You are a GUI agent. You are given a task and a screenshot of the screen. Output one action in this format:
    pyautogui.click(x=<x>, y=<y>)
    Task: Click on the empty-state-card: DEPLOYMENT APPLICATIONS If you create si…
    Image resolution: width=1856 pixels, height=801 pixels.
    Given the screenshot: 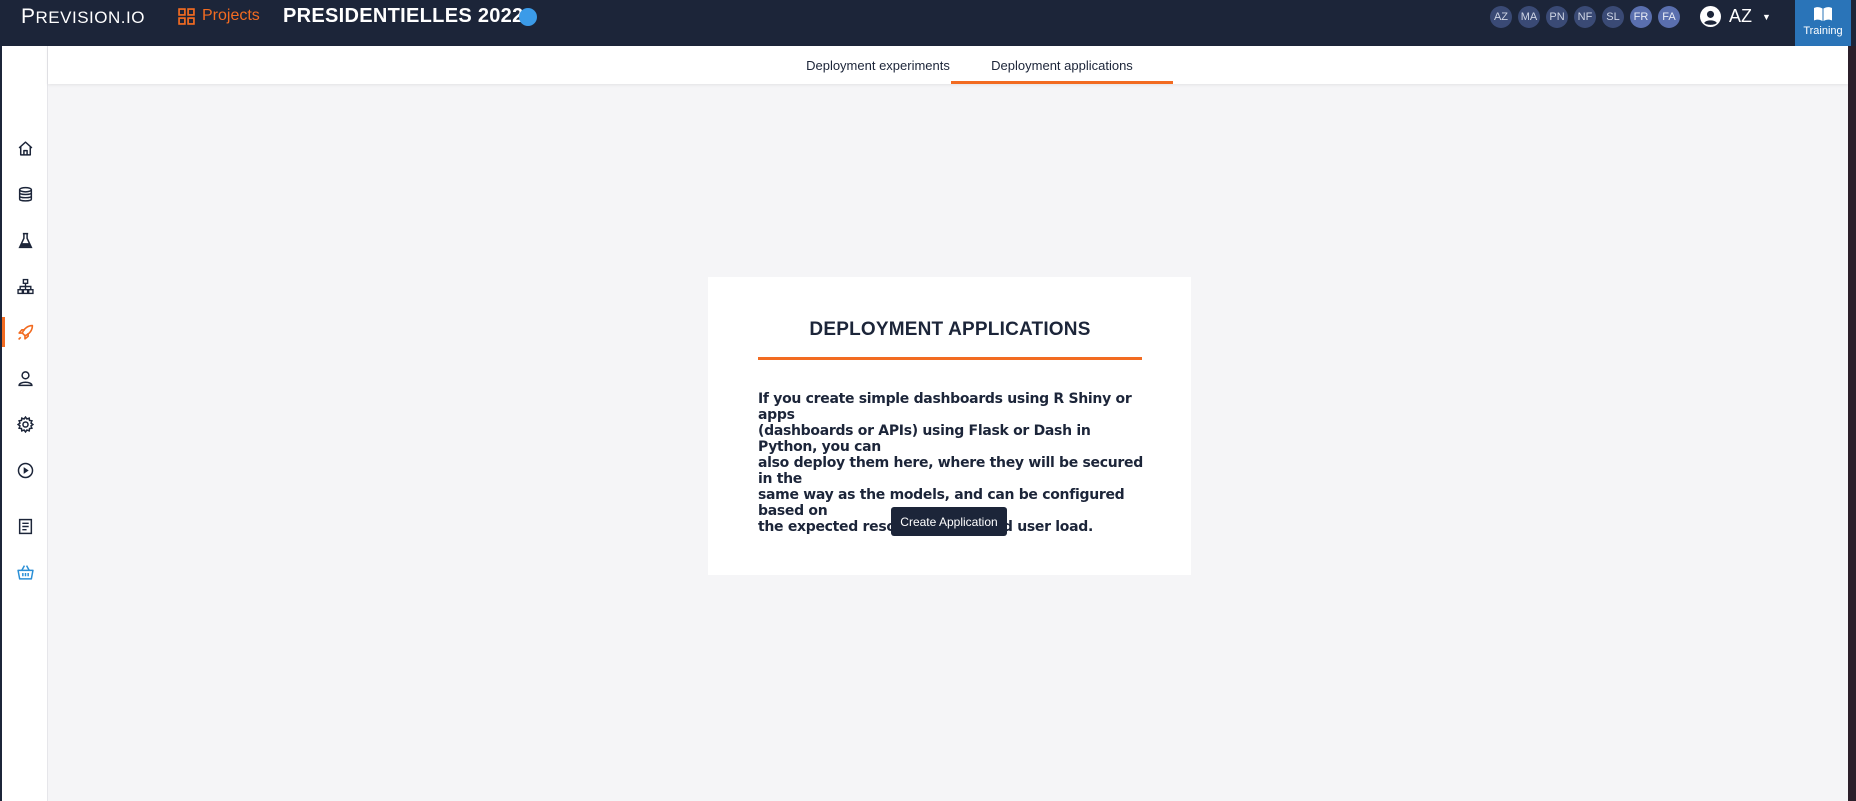 What is the action you would take?
    pyautogui.click(x=949, y=426)
    